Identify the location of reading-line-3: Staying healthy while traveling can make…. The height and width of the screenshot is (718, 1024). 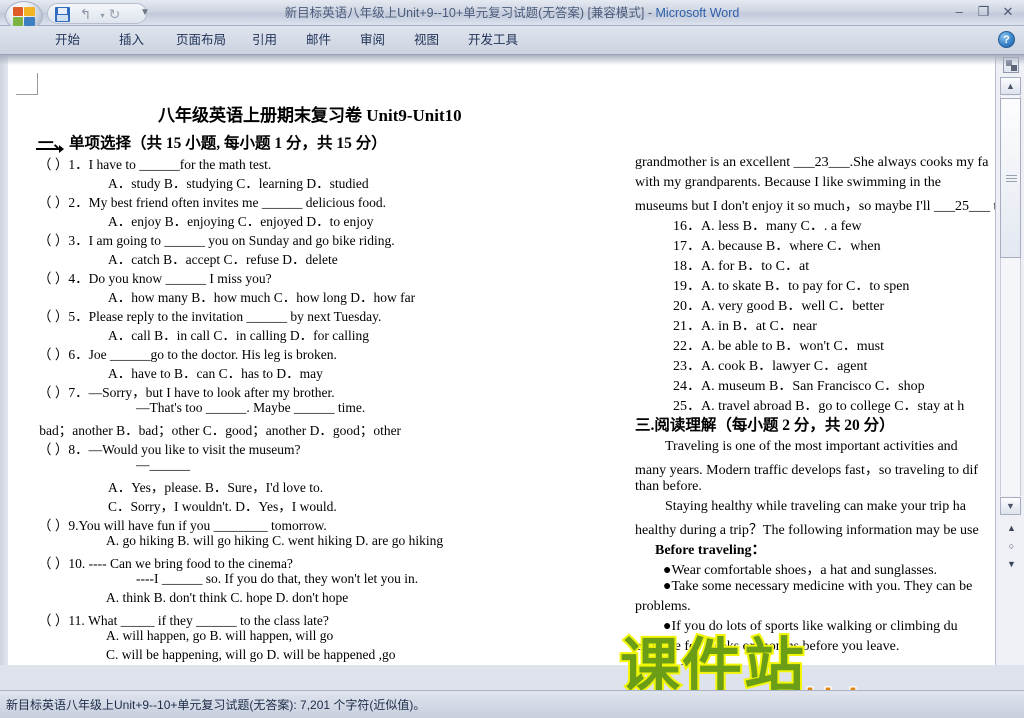
(815, 506).